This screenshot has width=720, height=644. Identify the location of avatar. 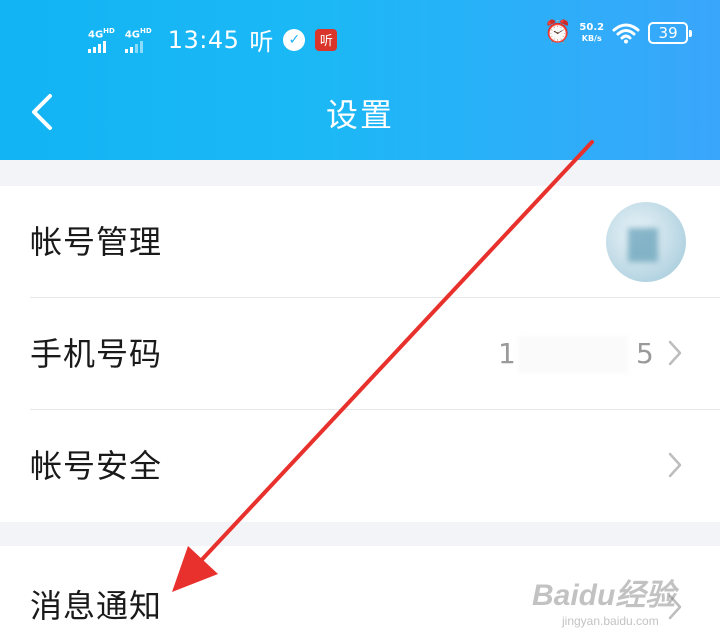
(646, 242).